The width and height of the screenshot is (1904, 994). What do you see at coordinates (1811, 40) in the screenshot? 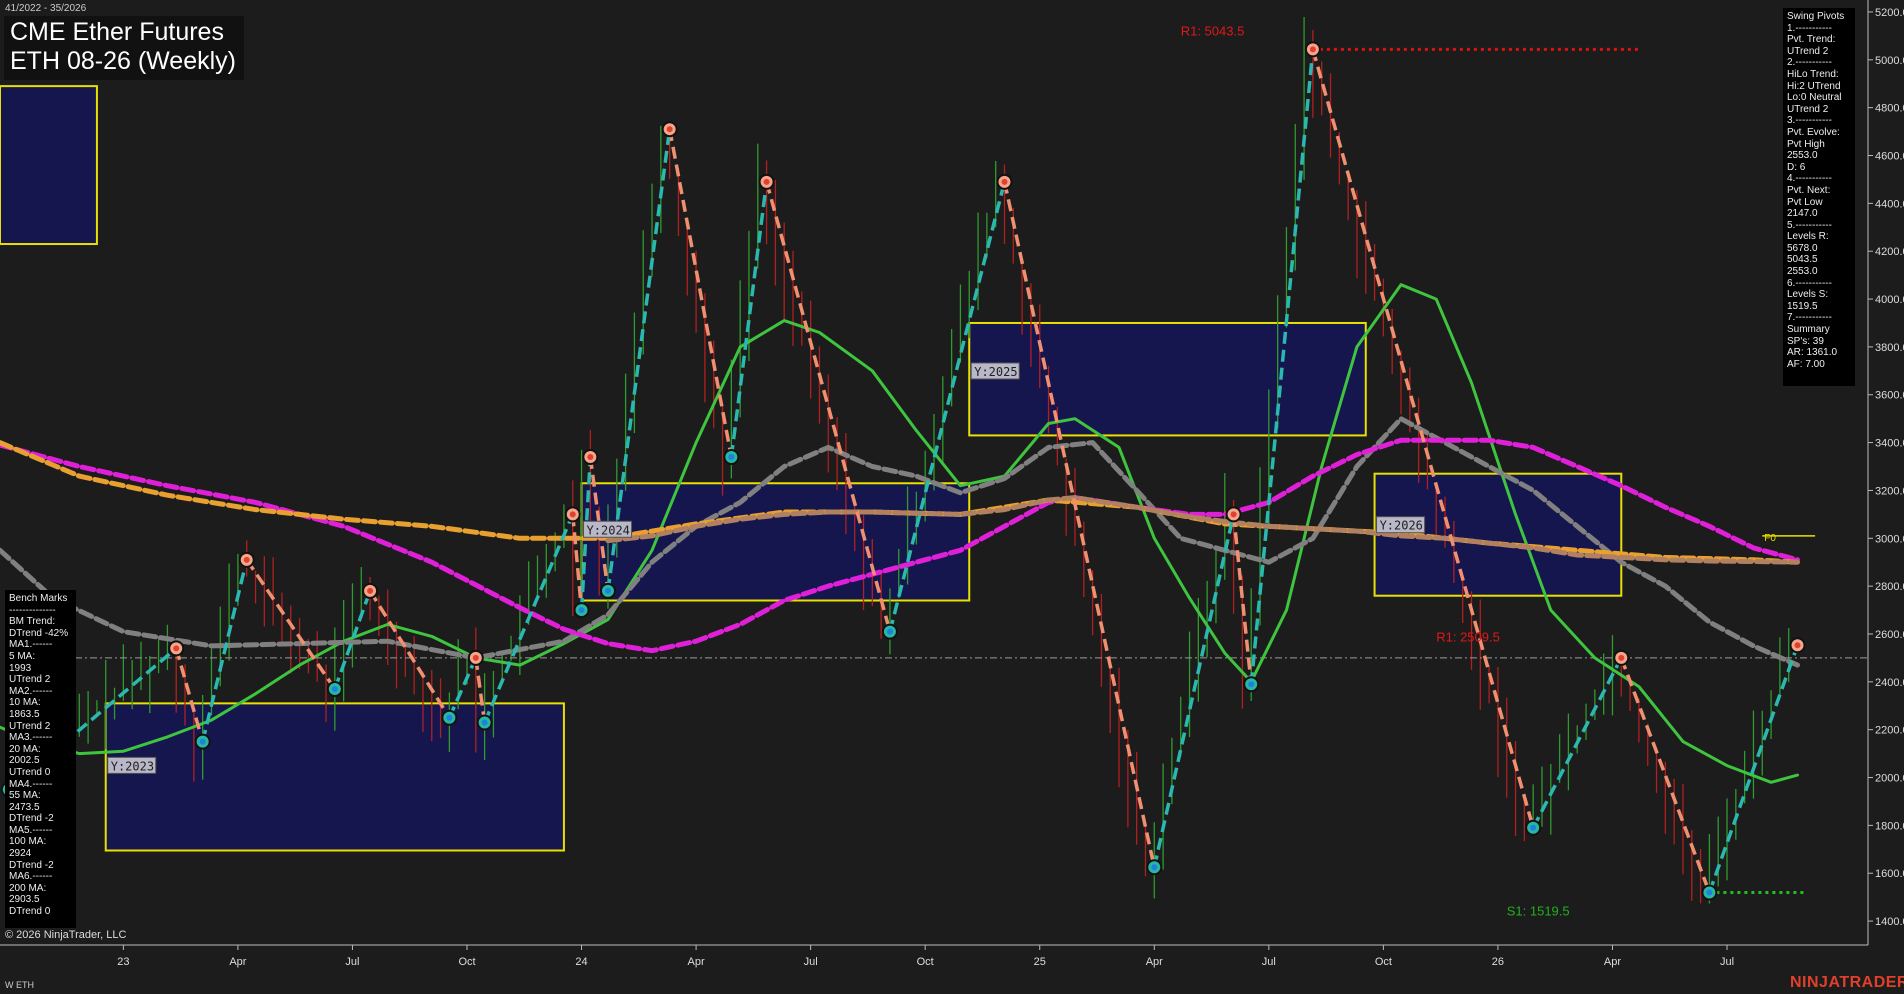
I see `swing-pivots-line: Pvt. Trend:` at bounding box center [1811, 40].